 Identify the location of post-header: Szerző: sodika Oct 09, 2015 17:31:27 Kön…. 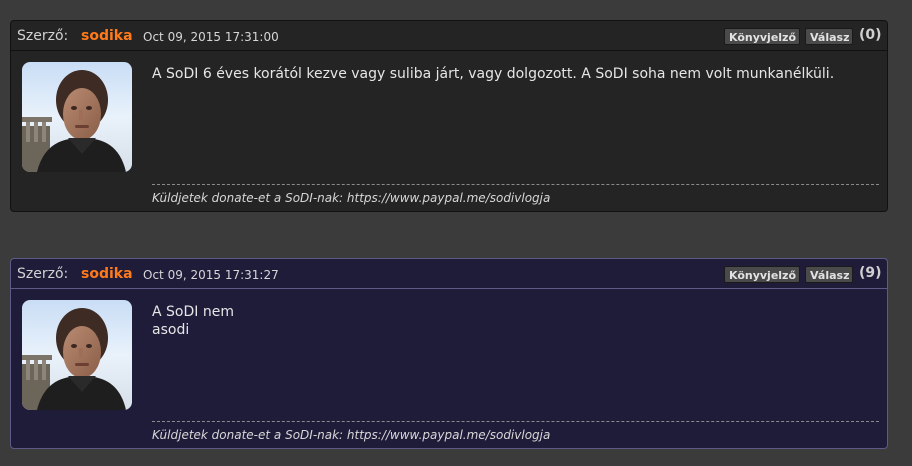
(449, 274).